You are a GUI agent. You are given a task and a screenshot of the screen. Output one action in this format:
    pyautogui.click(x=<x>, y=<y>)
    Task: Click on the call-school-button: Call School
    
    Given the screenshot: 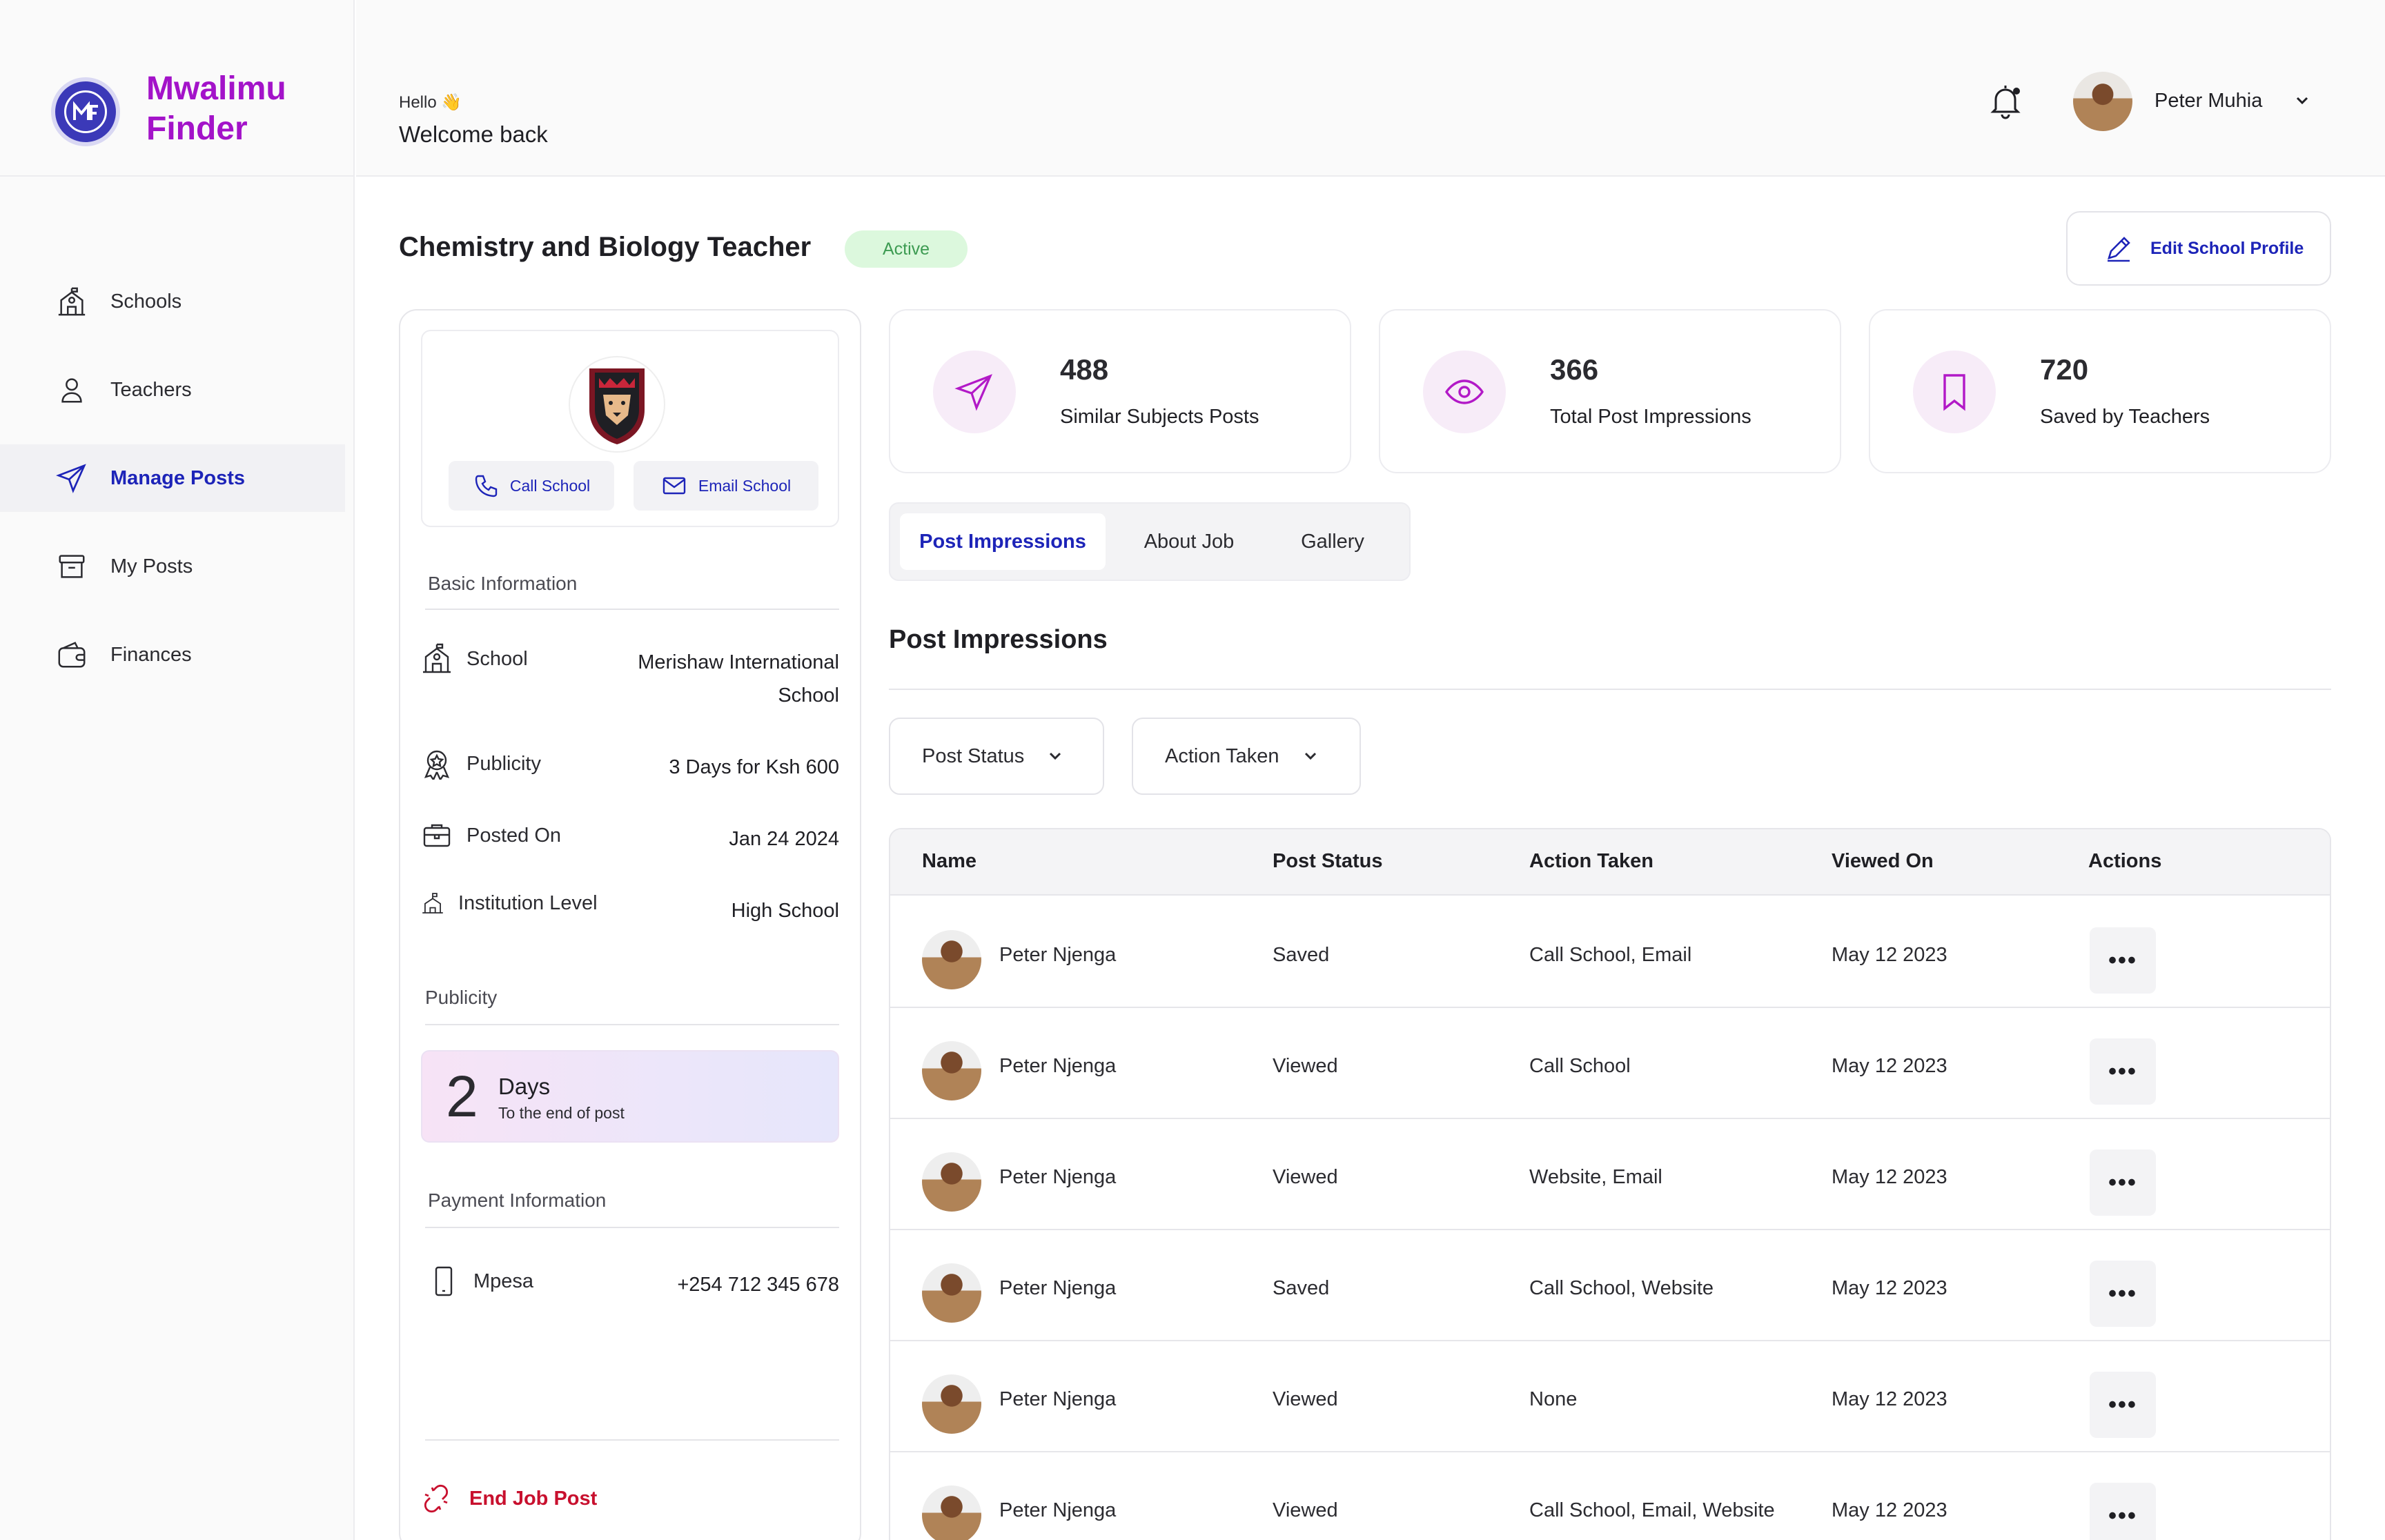 What is the action you would take?
    pyautogui.click(x=531, y=486)
    